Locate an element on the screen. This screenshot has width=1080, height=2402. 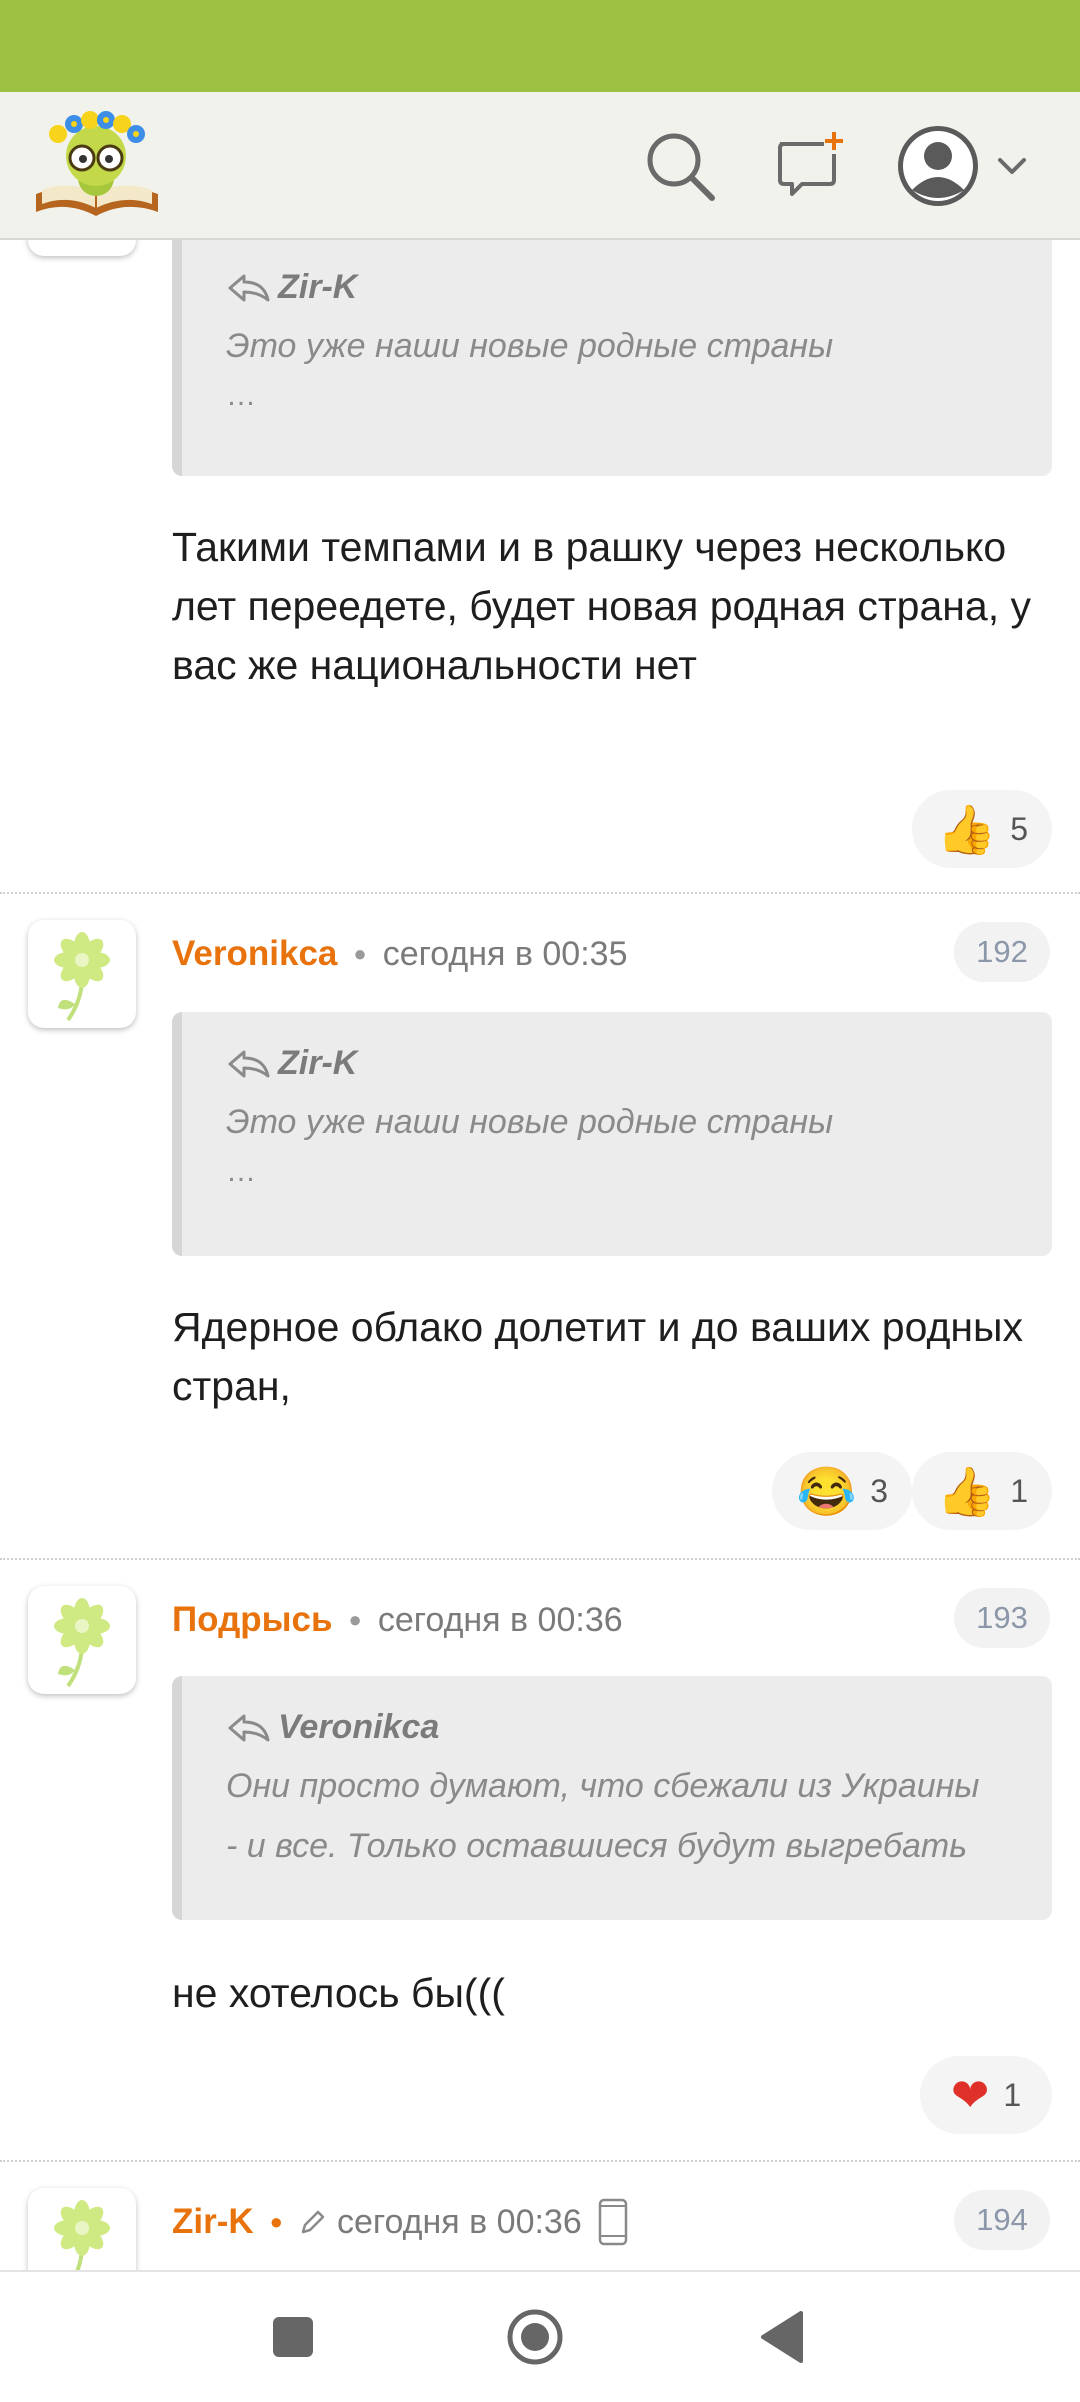
recent-apps-icon is located at coordinates (293, 2337).